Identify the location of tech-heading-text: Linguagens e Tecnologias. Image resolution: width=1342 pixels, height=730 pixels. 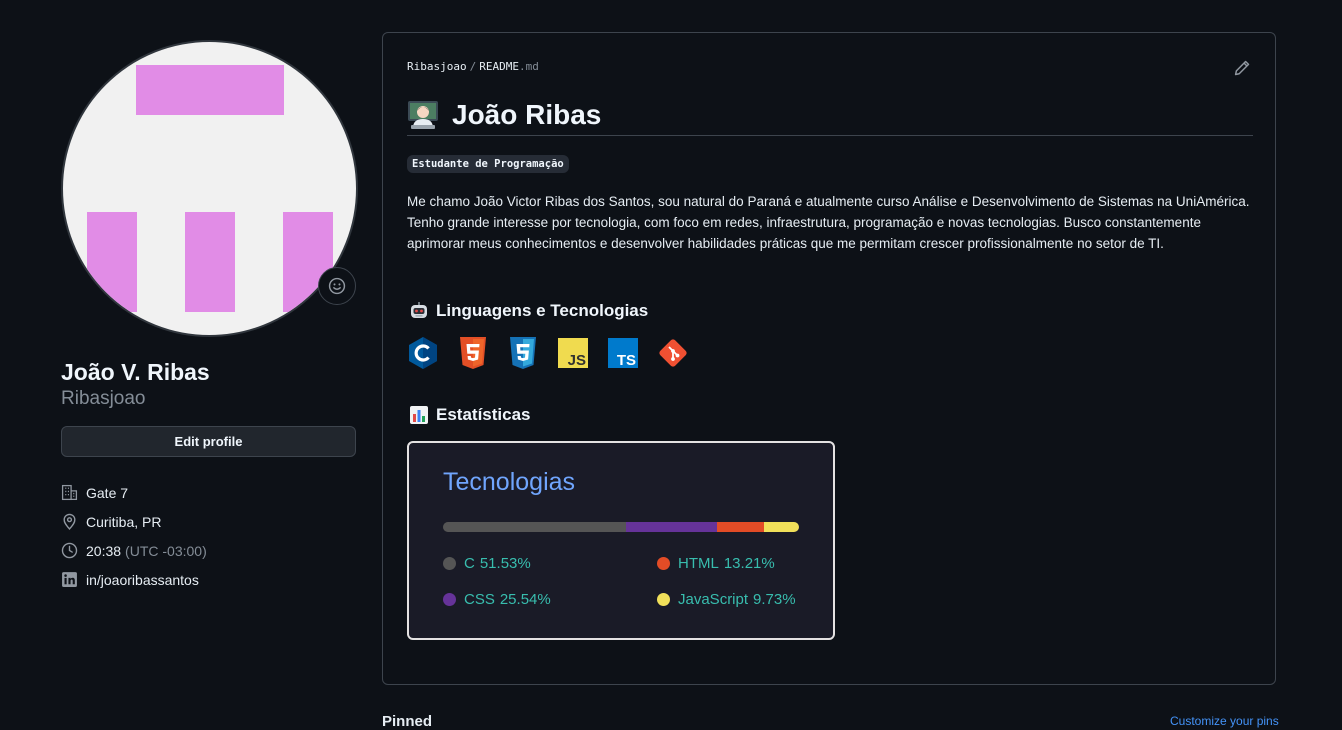
(542, 310).